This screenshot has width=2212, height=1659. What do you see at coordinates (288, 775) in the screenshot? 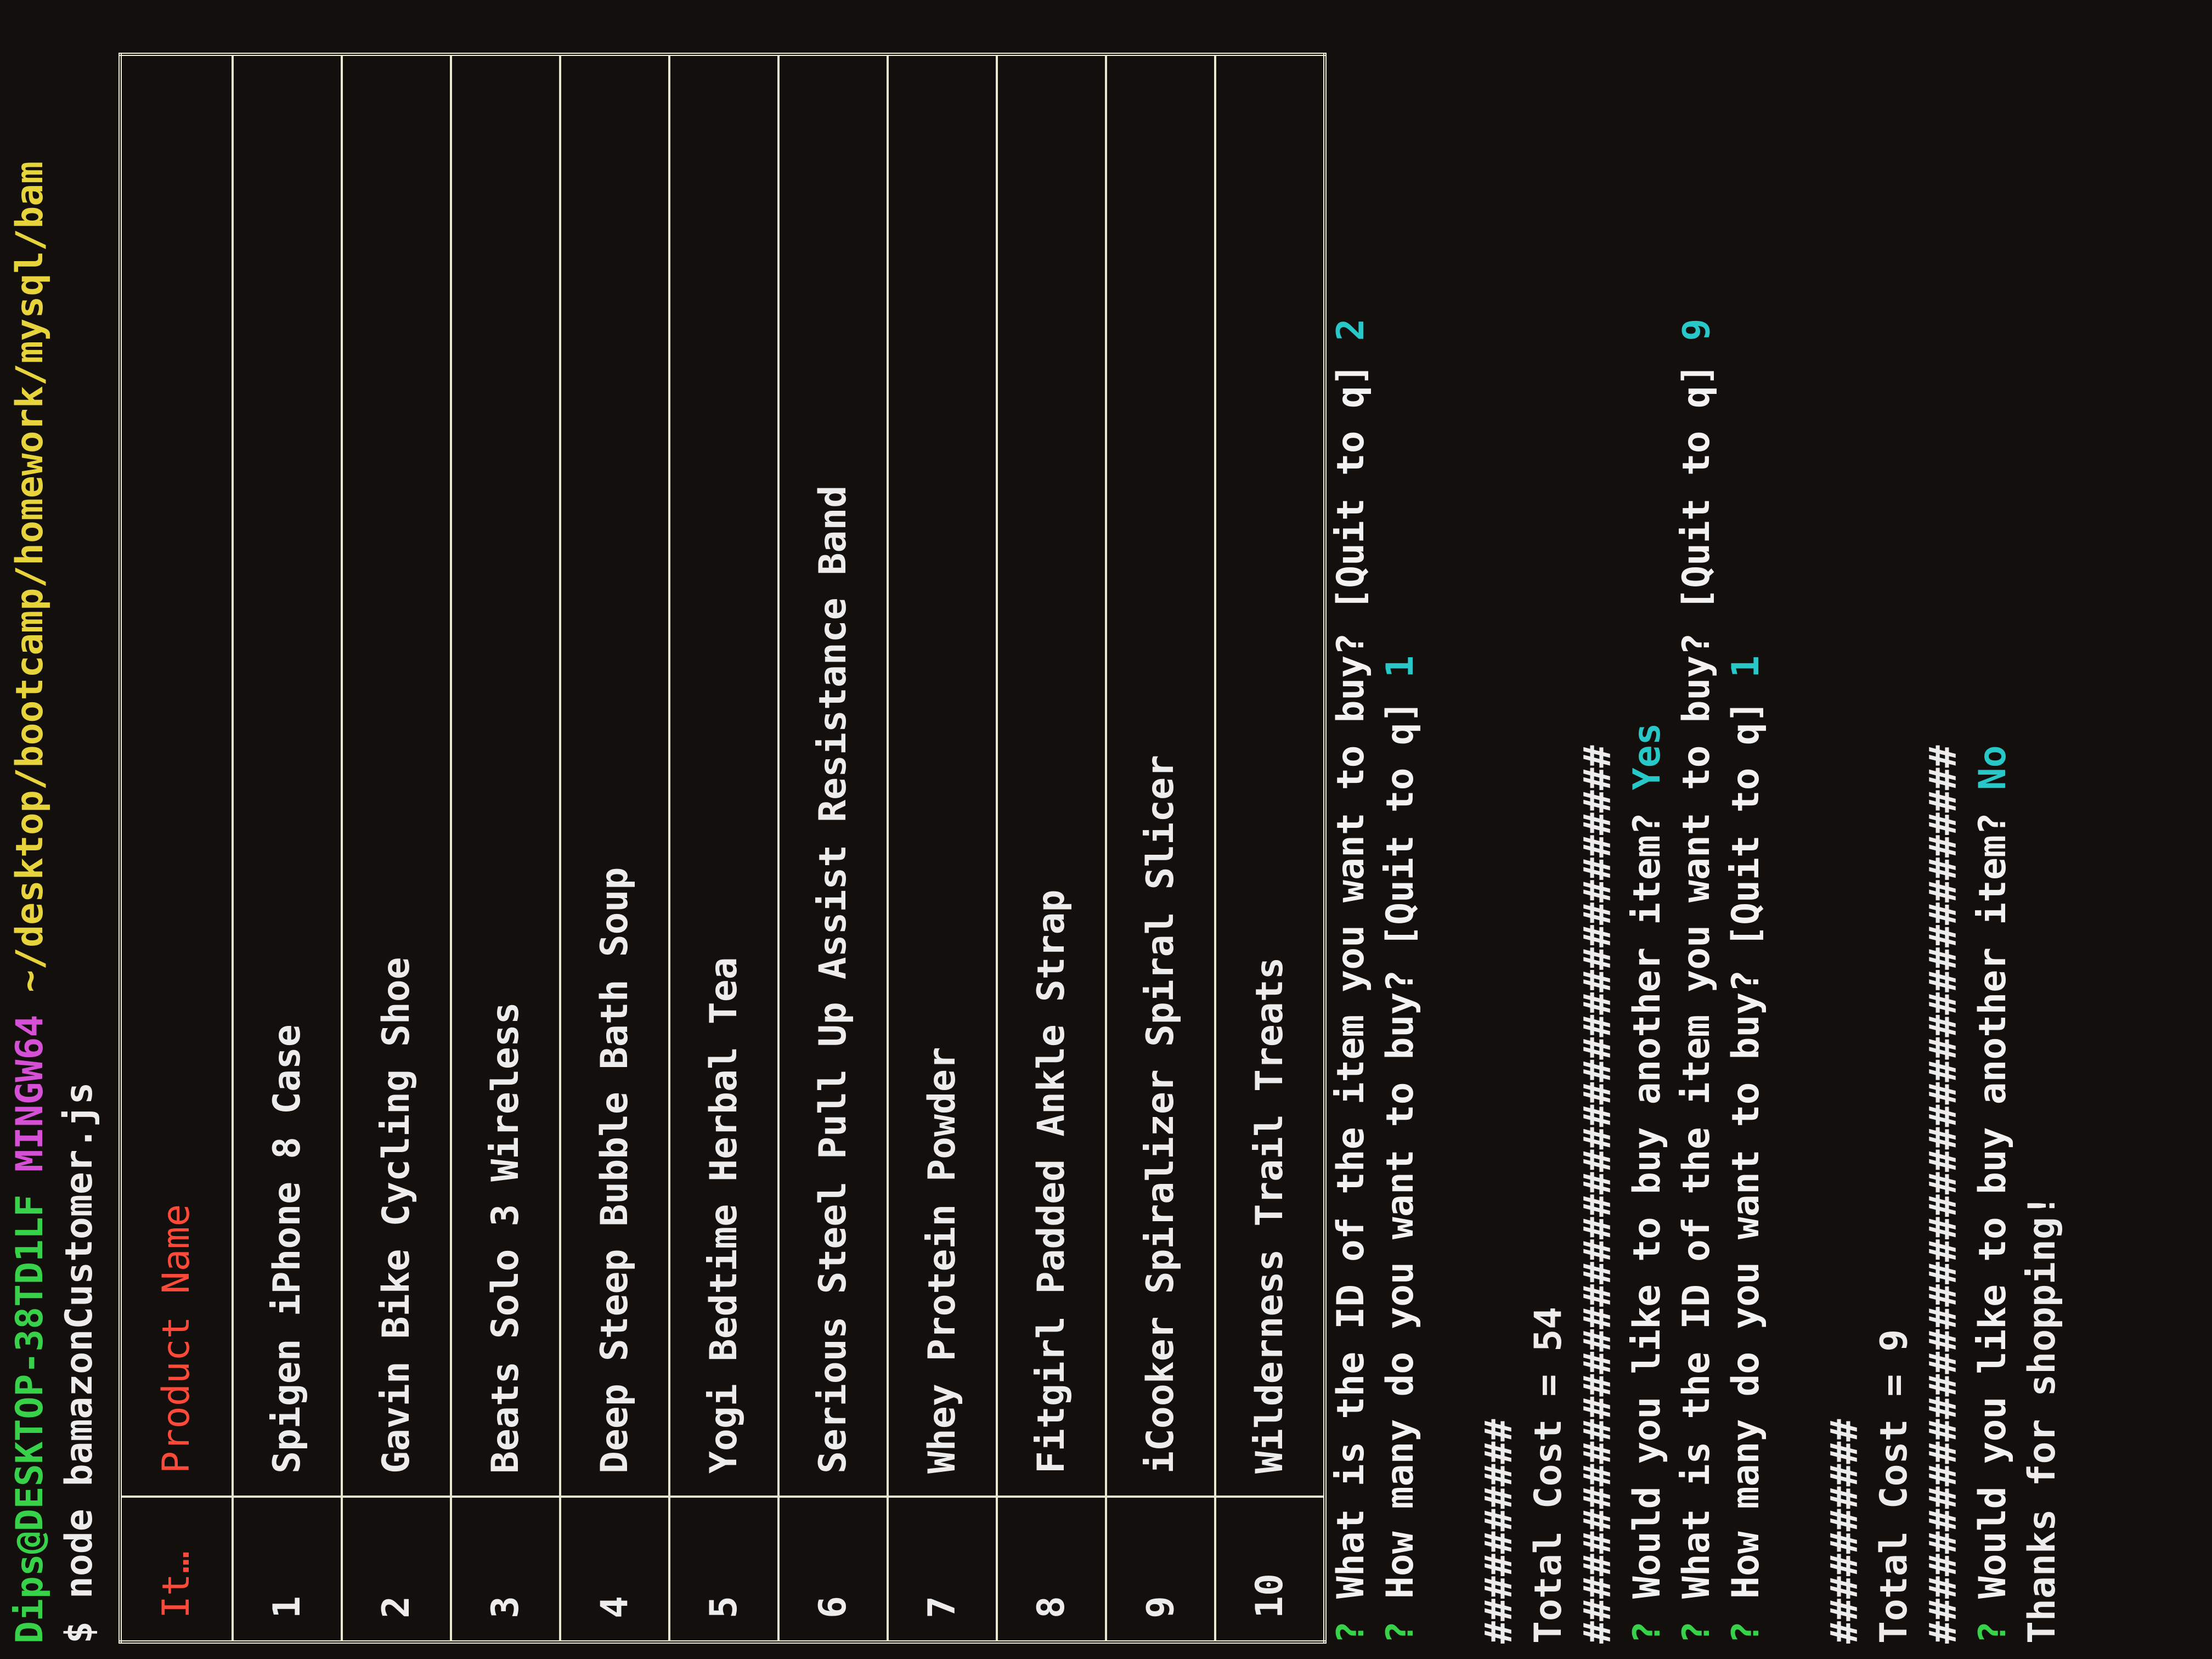
I see `product-name-cell: Spigen iPhone 8 Case` at bounding box center [288, 775].